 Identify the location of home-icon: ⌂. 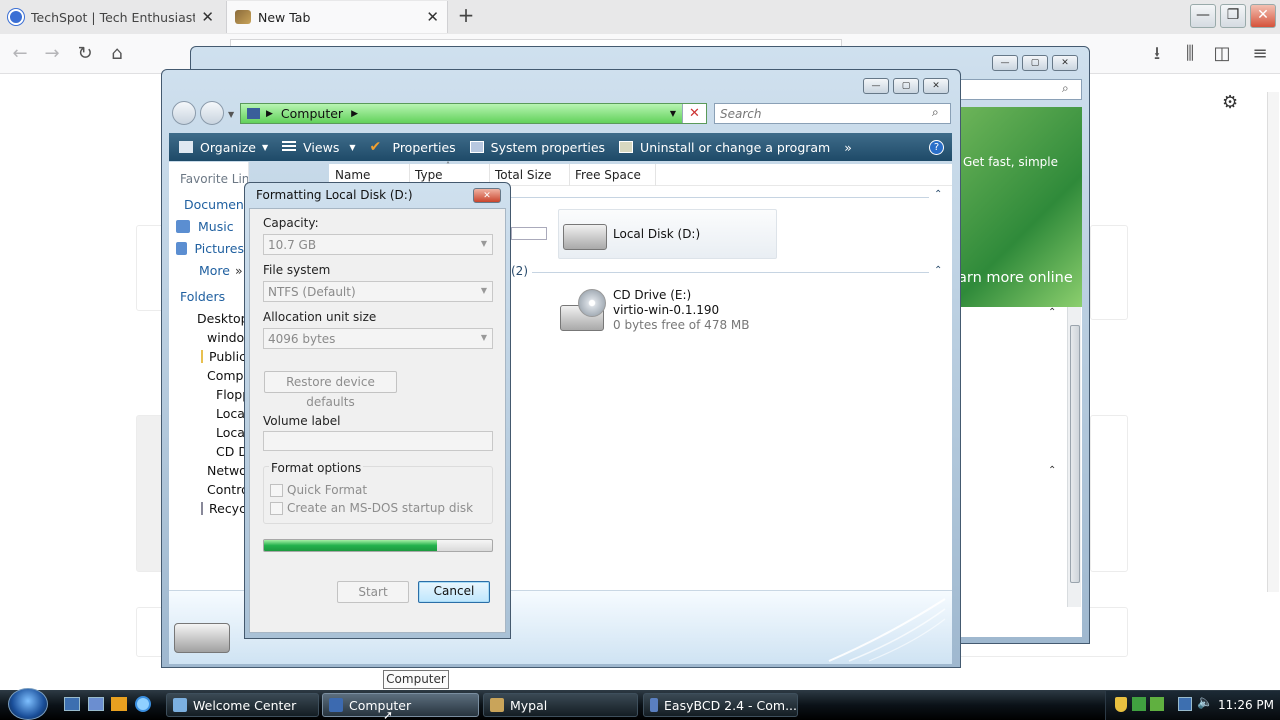
(117, 54).